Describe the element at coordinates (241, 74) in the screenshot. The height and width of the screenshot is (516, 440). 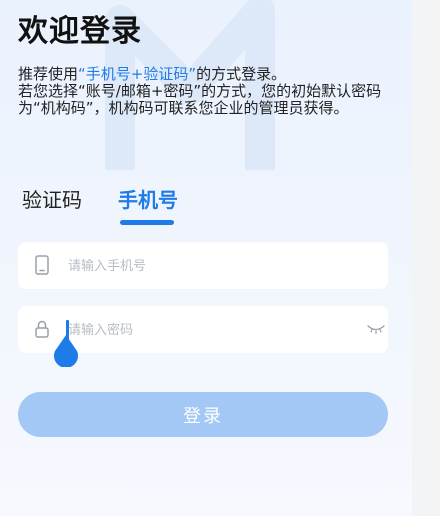
I see `description-suffix: 的方式登录。` at that location.